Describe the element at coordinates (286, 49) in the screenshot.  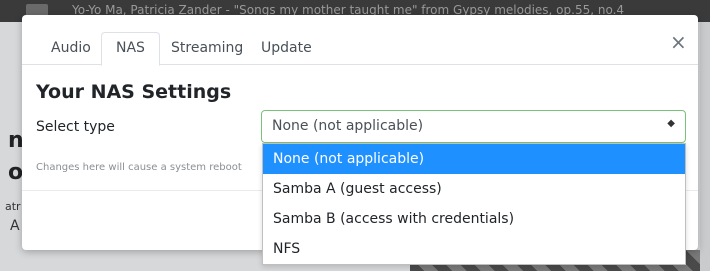
I see `tab-update: Update` at that location.